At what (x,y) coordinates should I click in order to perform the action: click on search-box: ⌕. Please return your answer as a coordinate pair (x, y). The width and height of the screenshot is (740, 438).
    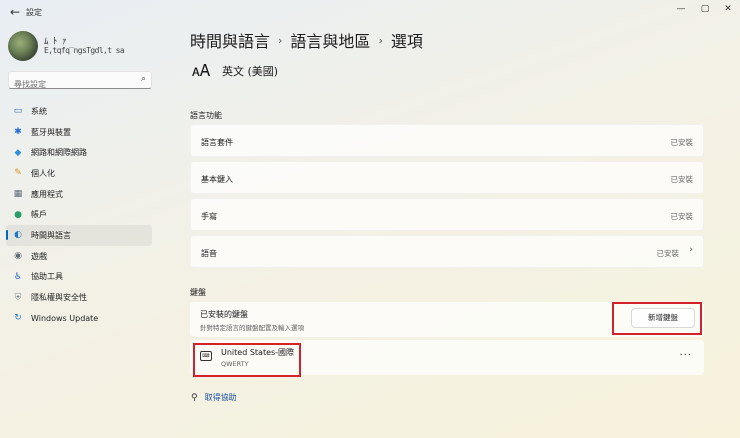
    Looking at the image, I should click on (80, 82).